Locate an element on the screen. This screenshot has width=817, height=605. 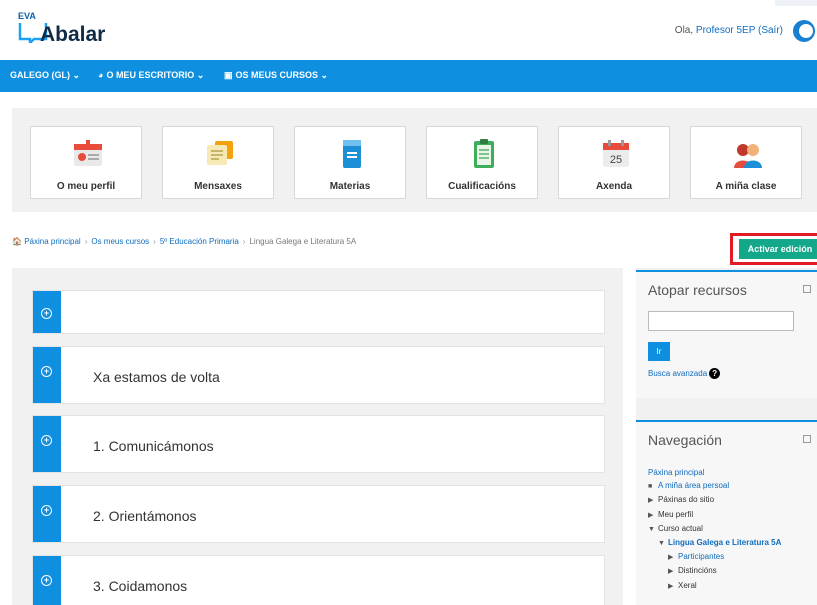
user-logout-link: Profesor 5EP (Saír) is located at coordinates (739, 30).